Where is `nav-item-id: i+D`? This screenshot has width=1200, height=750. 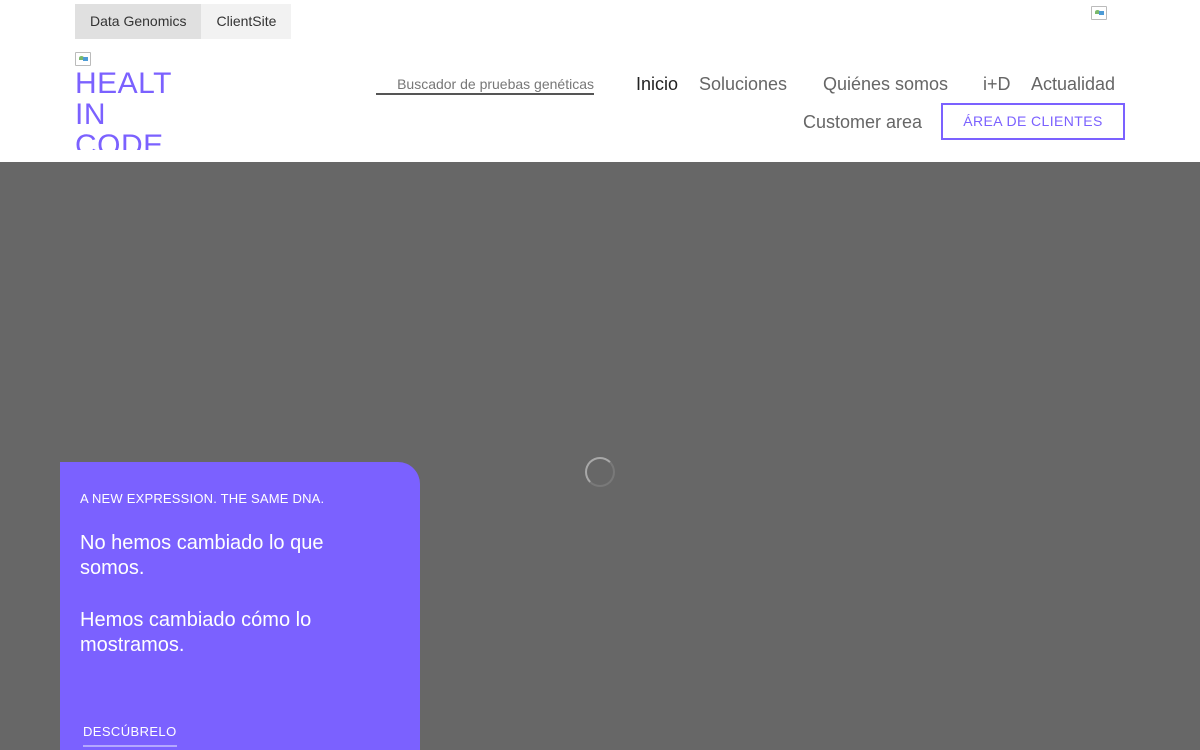 nav-item-id: i+D is located at coordinates (997, 84).